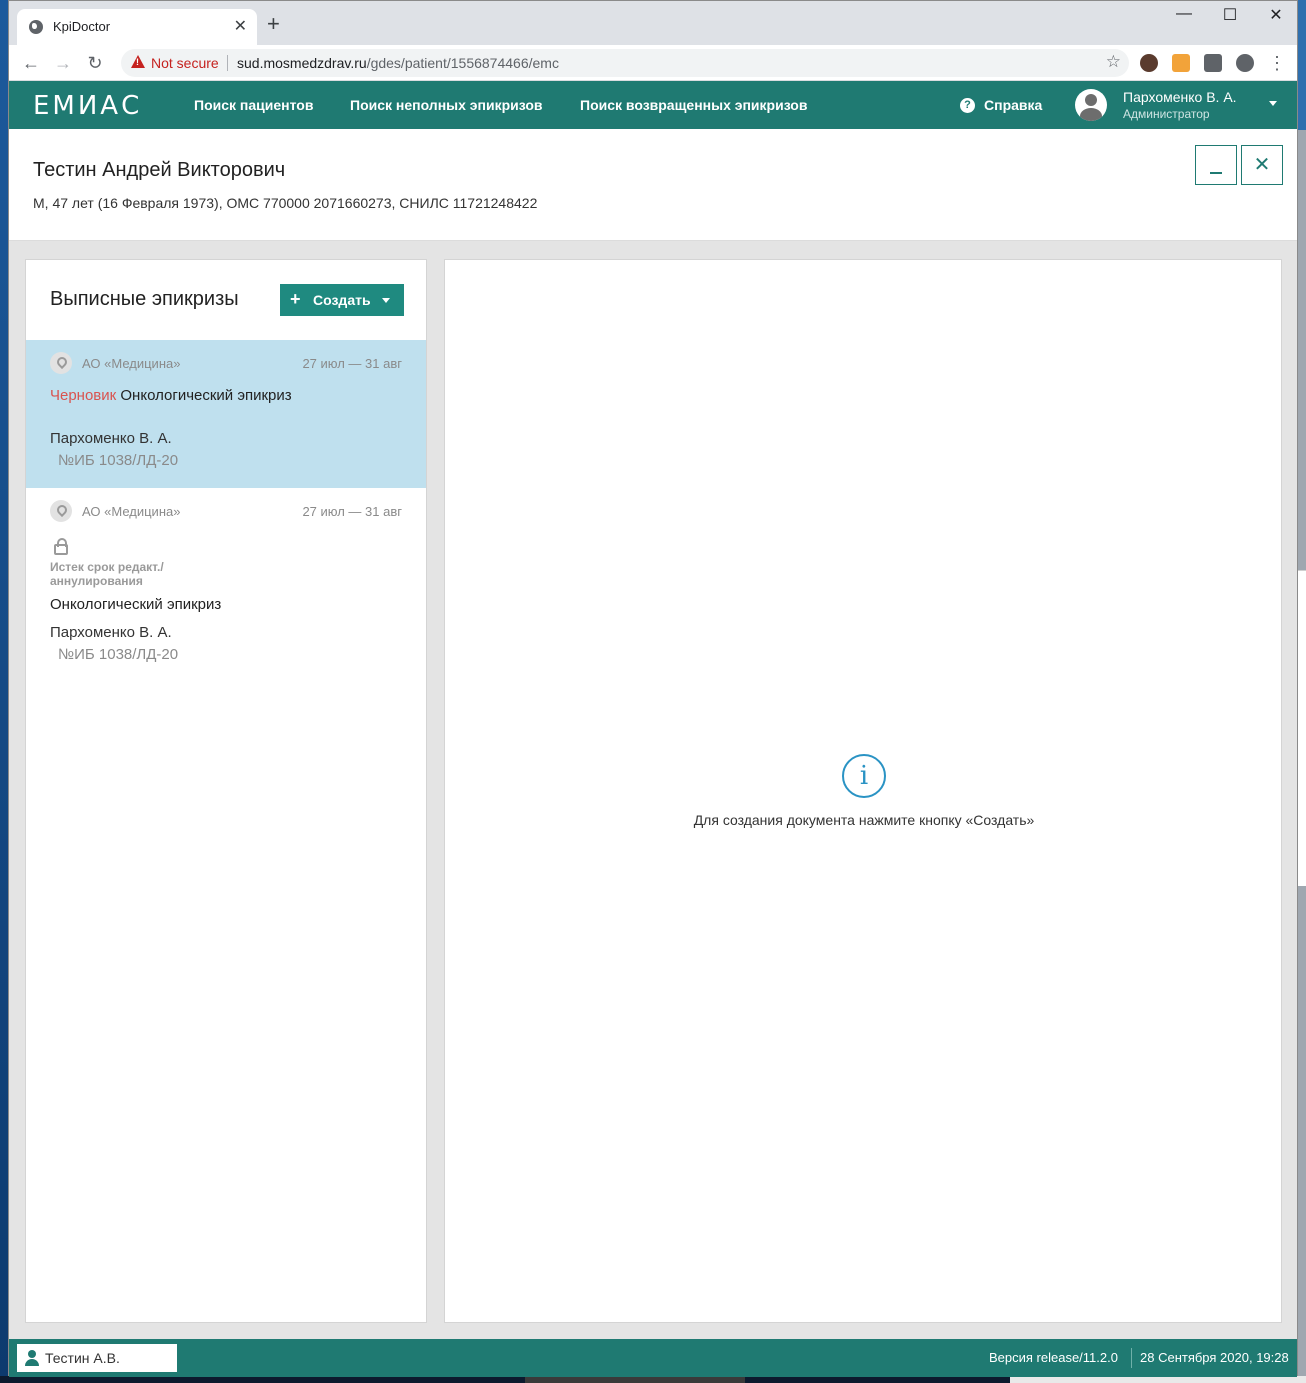 The width and height of the screenshot is (1306, 1383). Describe the element at coordinates (1302, 65) in the screenshot. I see `background-window-top` at that location.